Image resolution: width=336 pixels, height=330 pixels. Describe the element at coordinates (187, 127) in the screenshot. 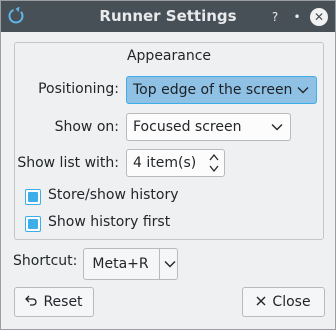

I see `show-on-value: Focused screen` at that location.